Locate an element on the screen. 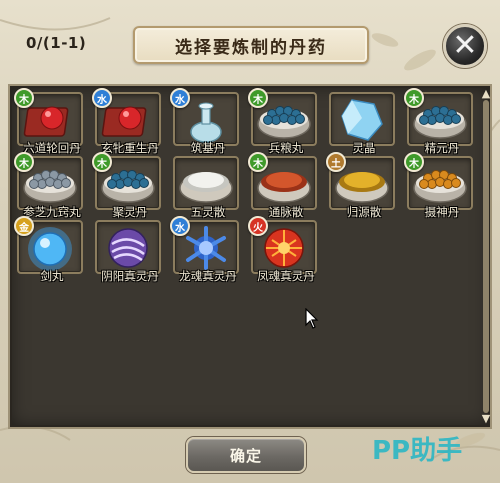 This screenshot has width=500, height=483. selection-counter: 0/(1-1) is located at coordinates (56, 43).